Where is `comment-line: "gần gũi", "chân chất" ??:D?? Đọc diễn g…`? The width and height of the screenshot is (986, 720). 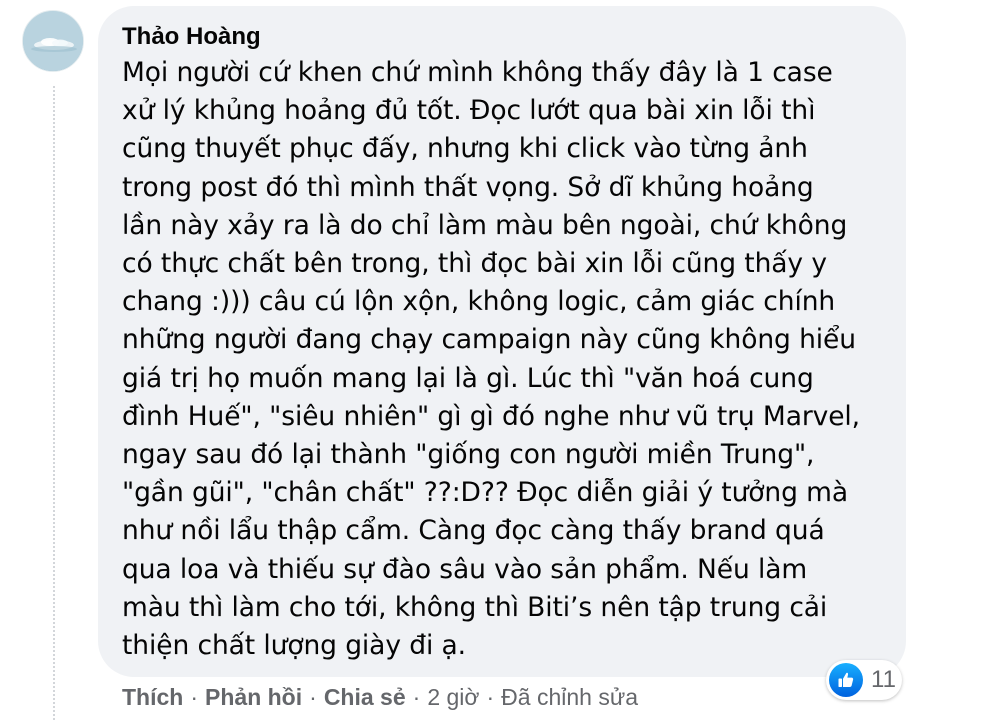 comment-line: "gần gũi", "chân chất" ??:D?? Đọc diễn g… is located at coordinates (485, 493).